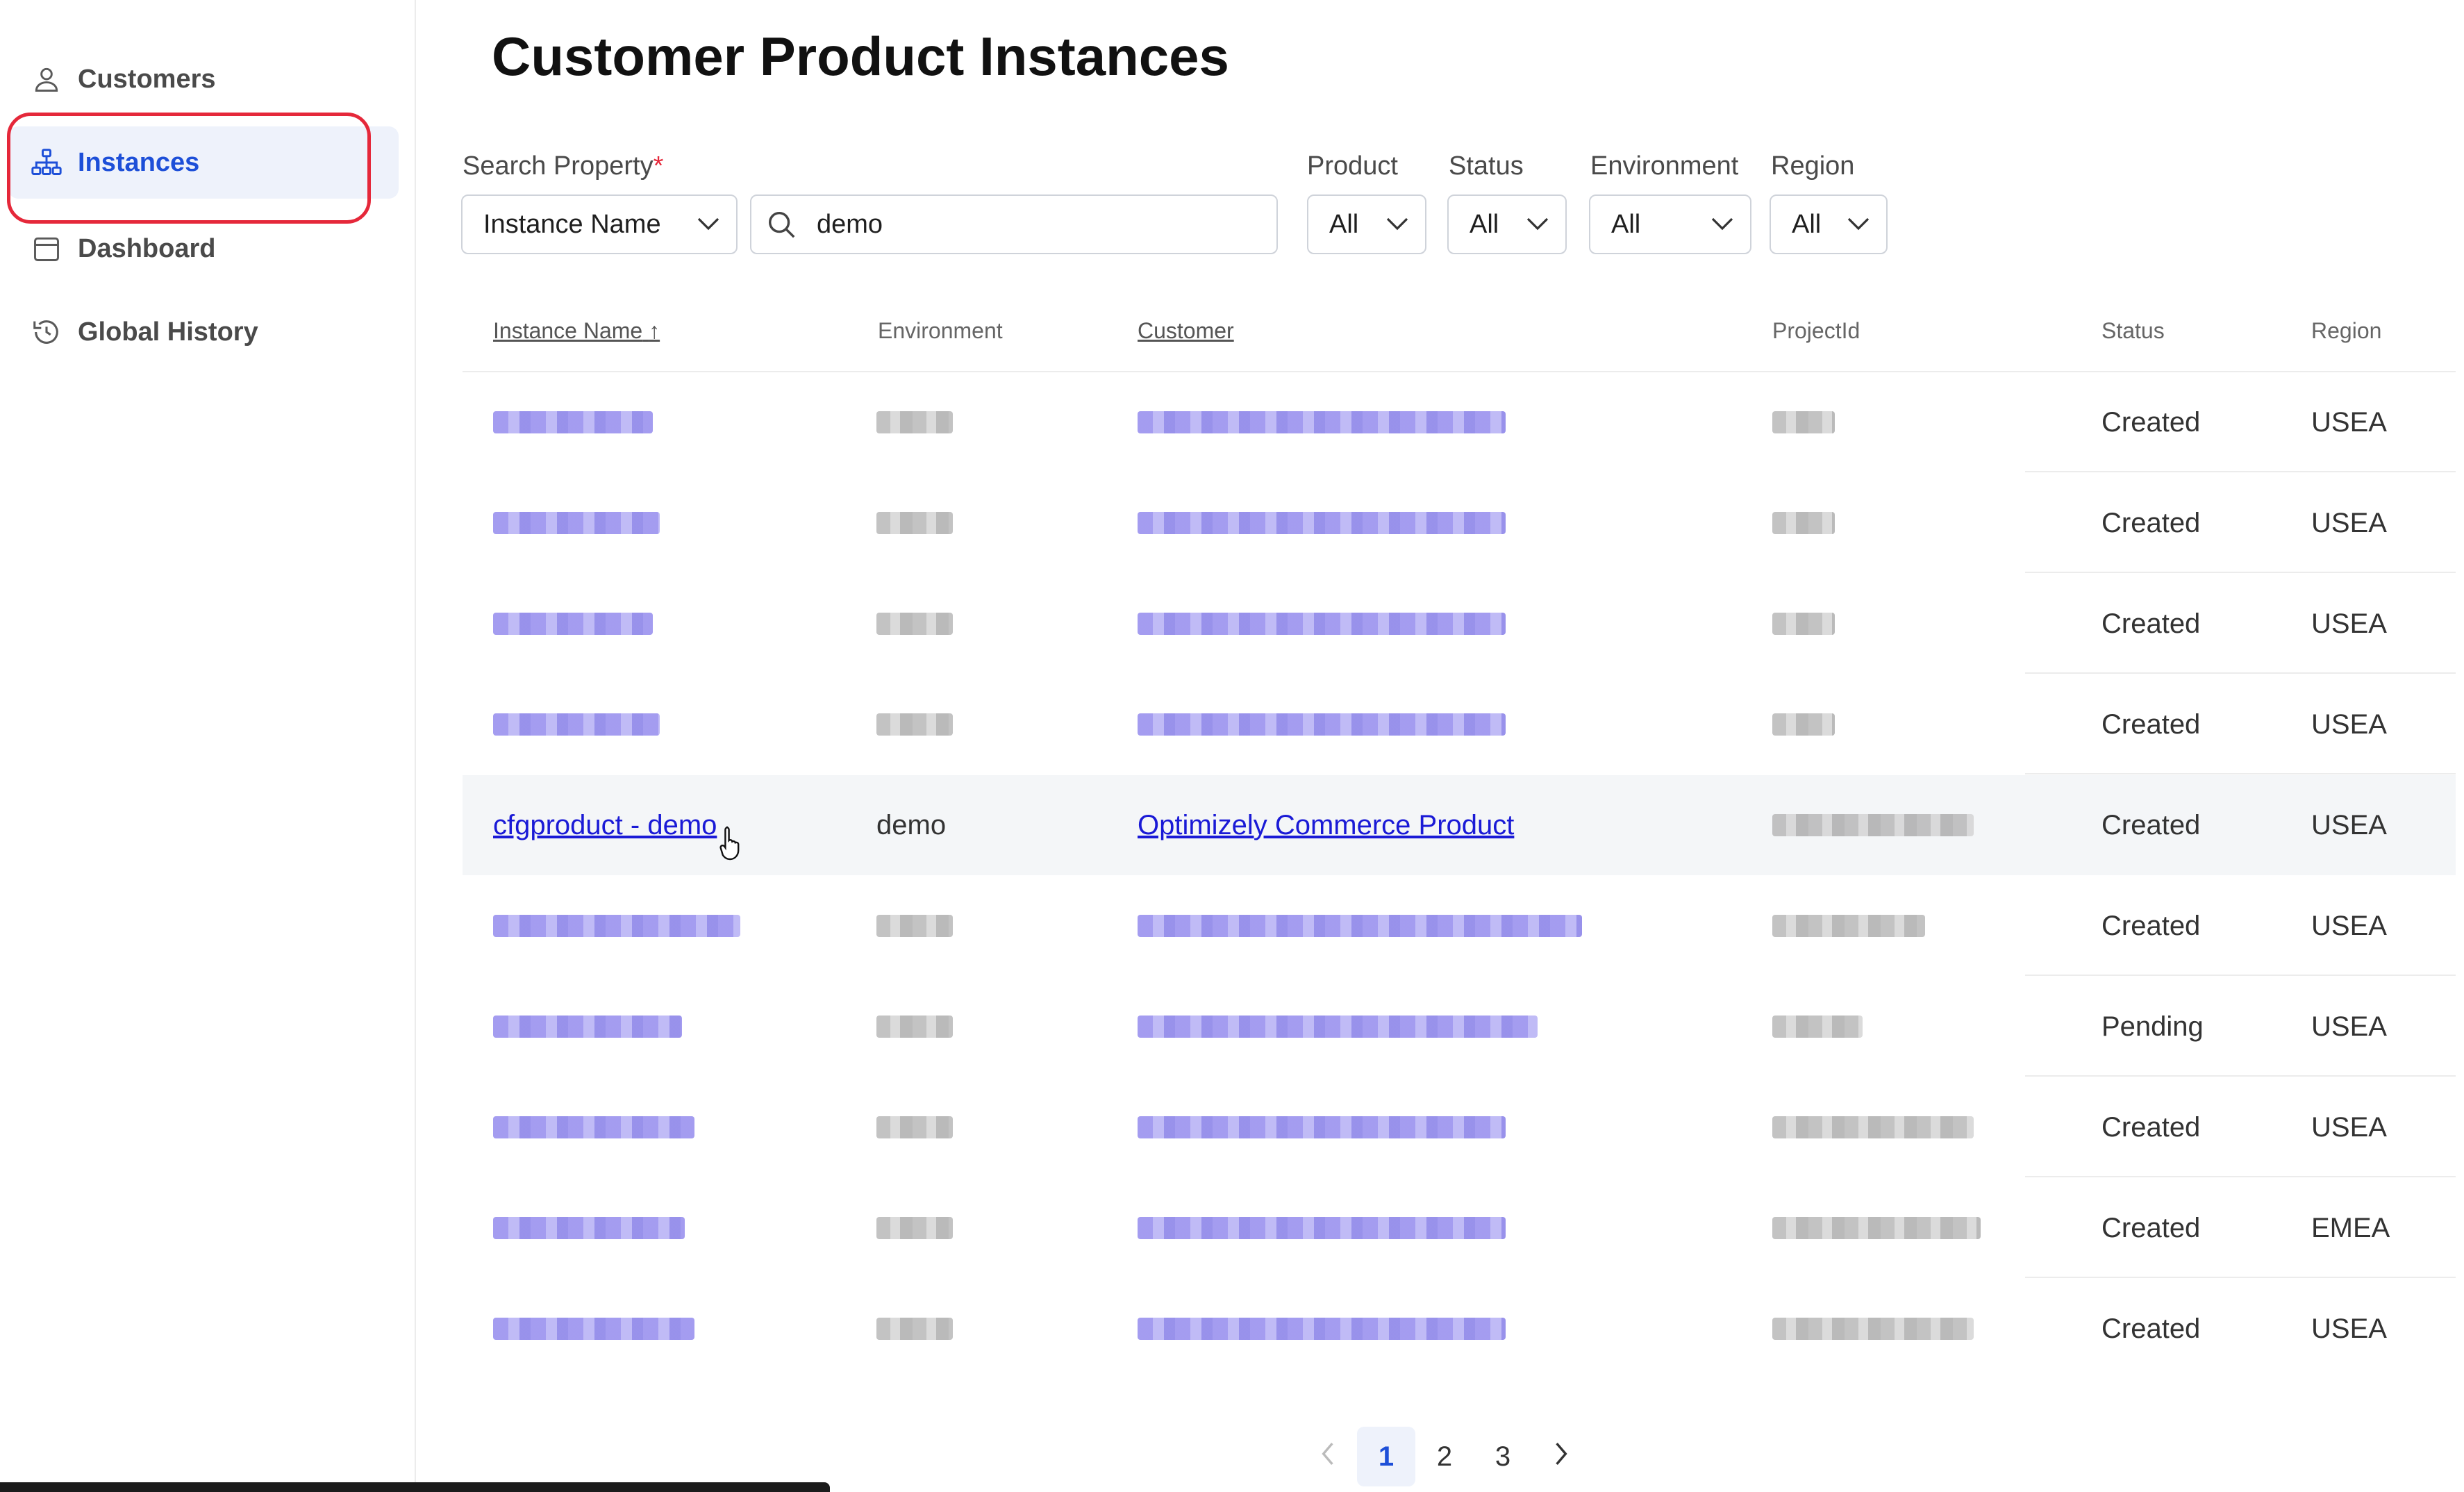 The height and width of the screenshot is (1492, 2464). I want to click on sidebar-item-global-history: Global History, so click(204, 332).